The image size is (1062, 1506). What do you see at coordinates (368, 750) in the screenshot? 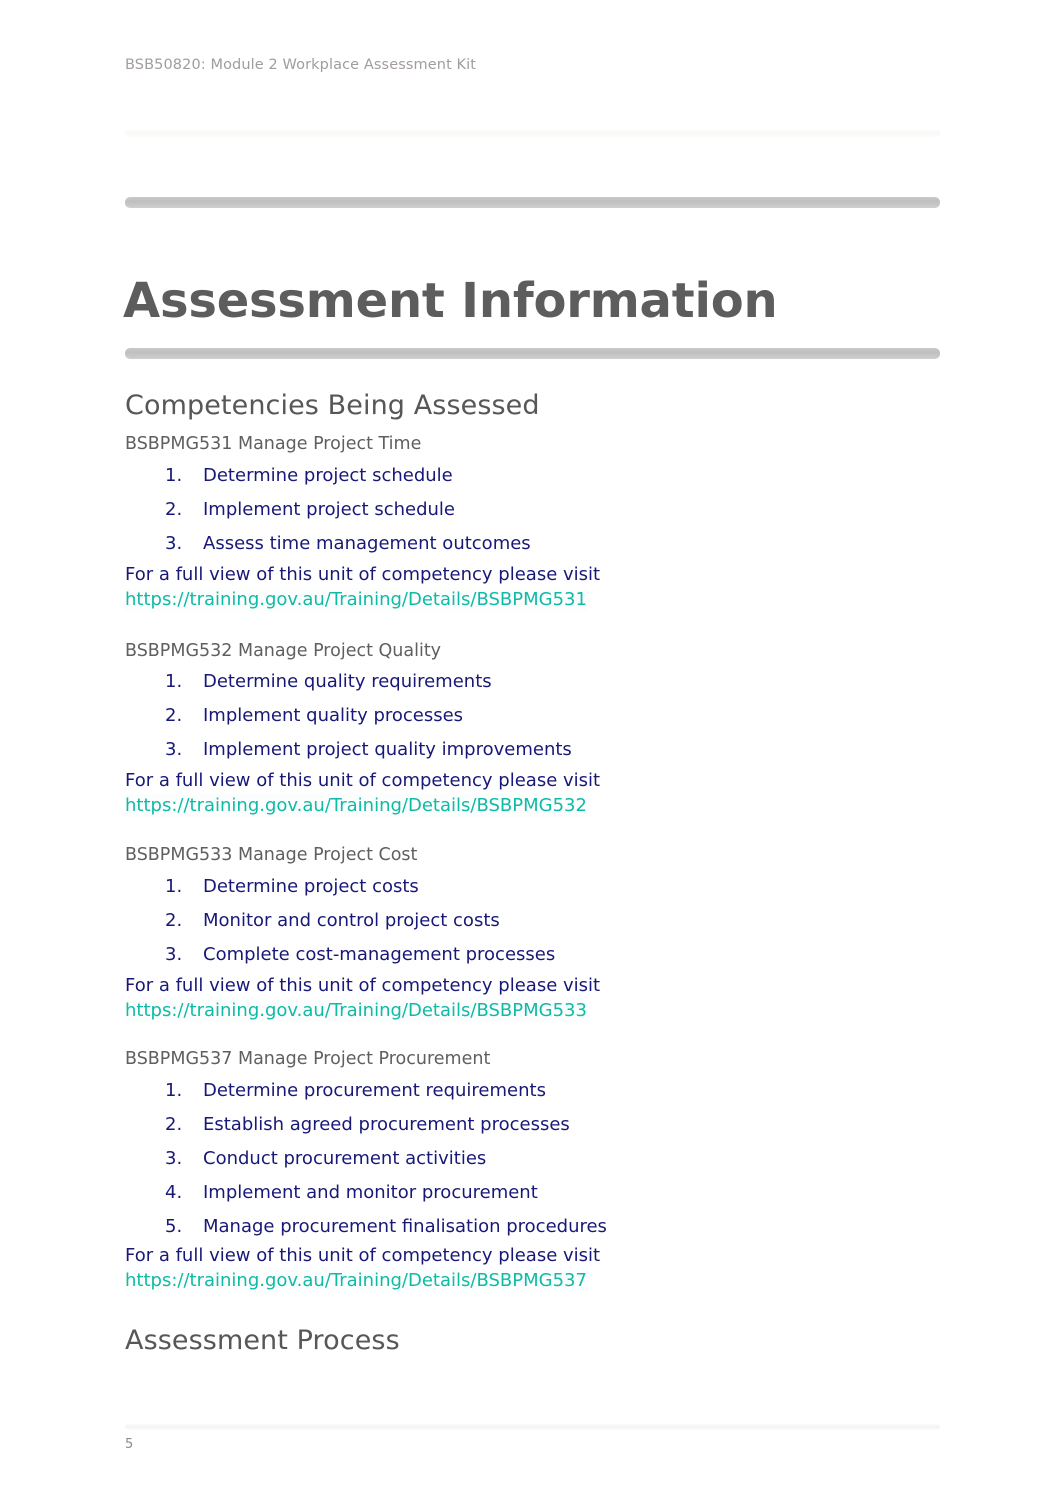
I see `unit-element-item: Implement project quality improvements` at bounding box center [368, 750].